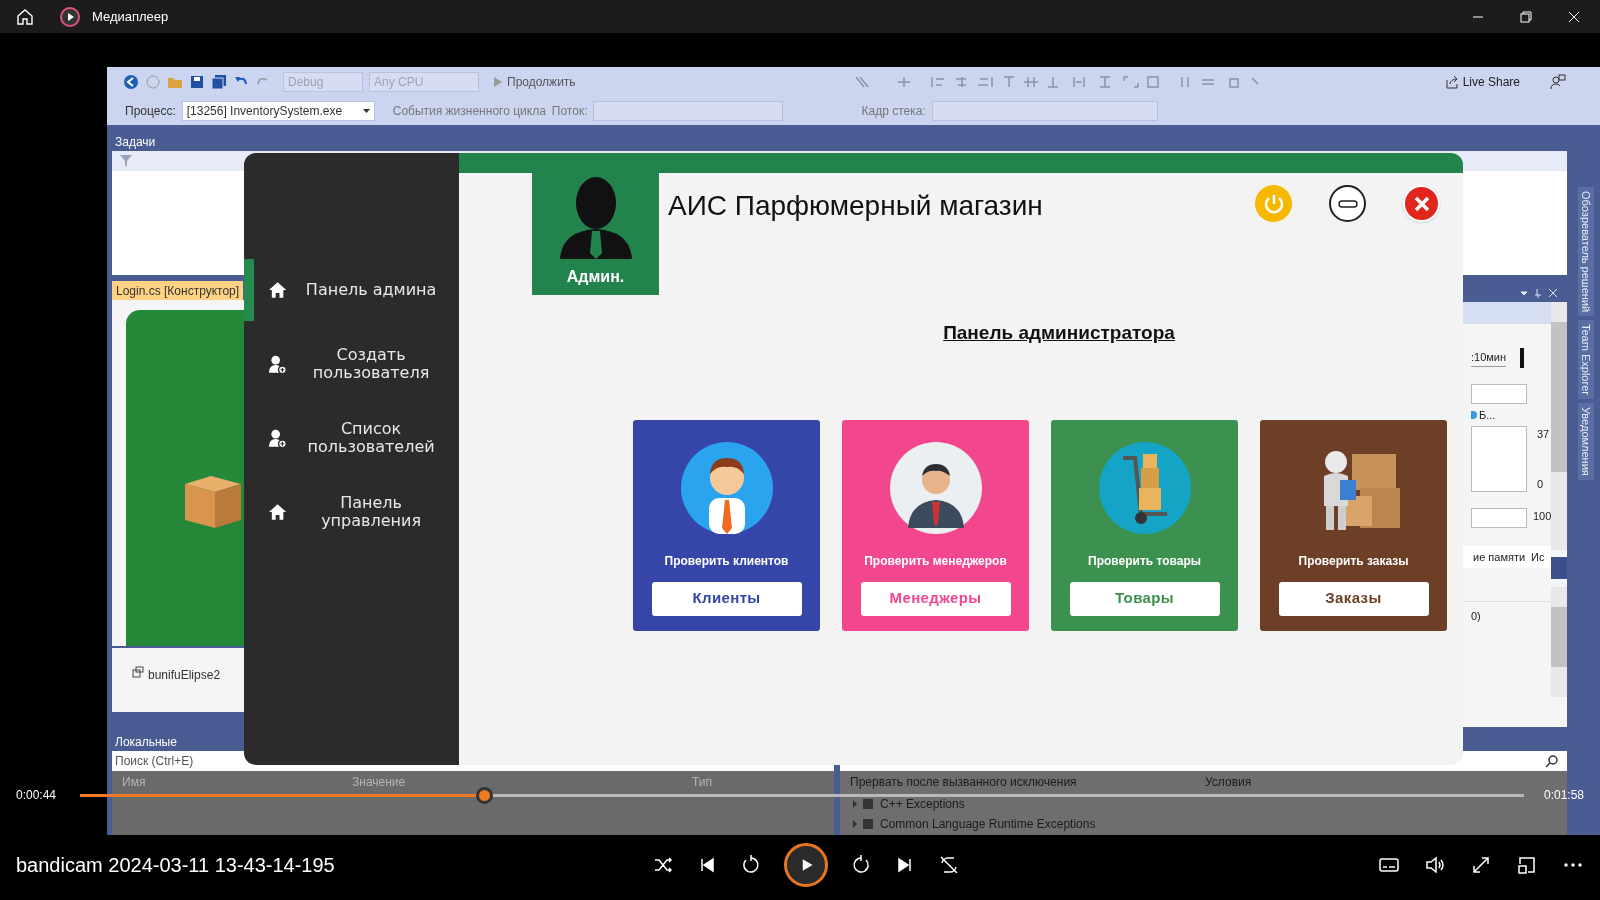 Image resolution: width=1600 pixels, height=900 pixels. Describe the element at coordinates (1552, 761) in the screenshot. I see `search-icon` at that location.